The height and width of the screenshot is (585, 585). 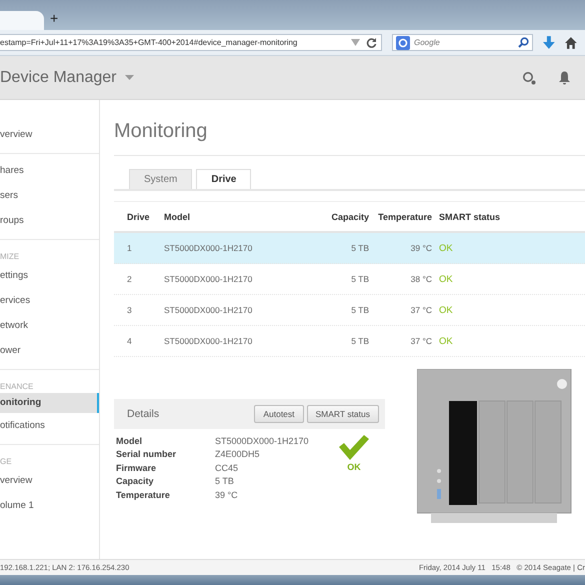 I want to click on sidebar-item: olume 1, so click(x=49, y=505).